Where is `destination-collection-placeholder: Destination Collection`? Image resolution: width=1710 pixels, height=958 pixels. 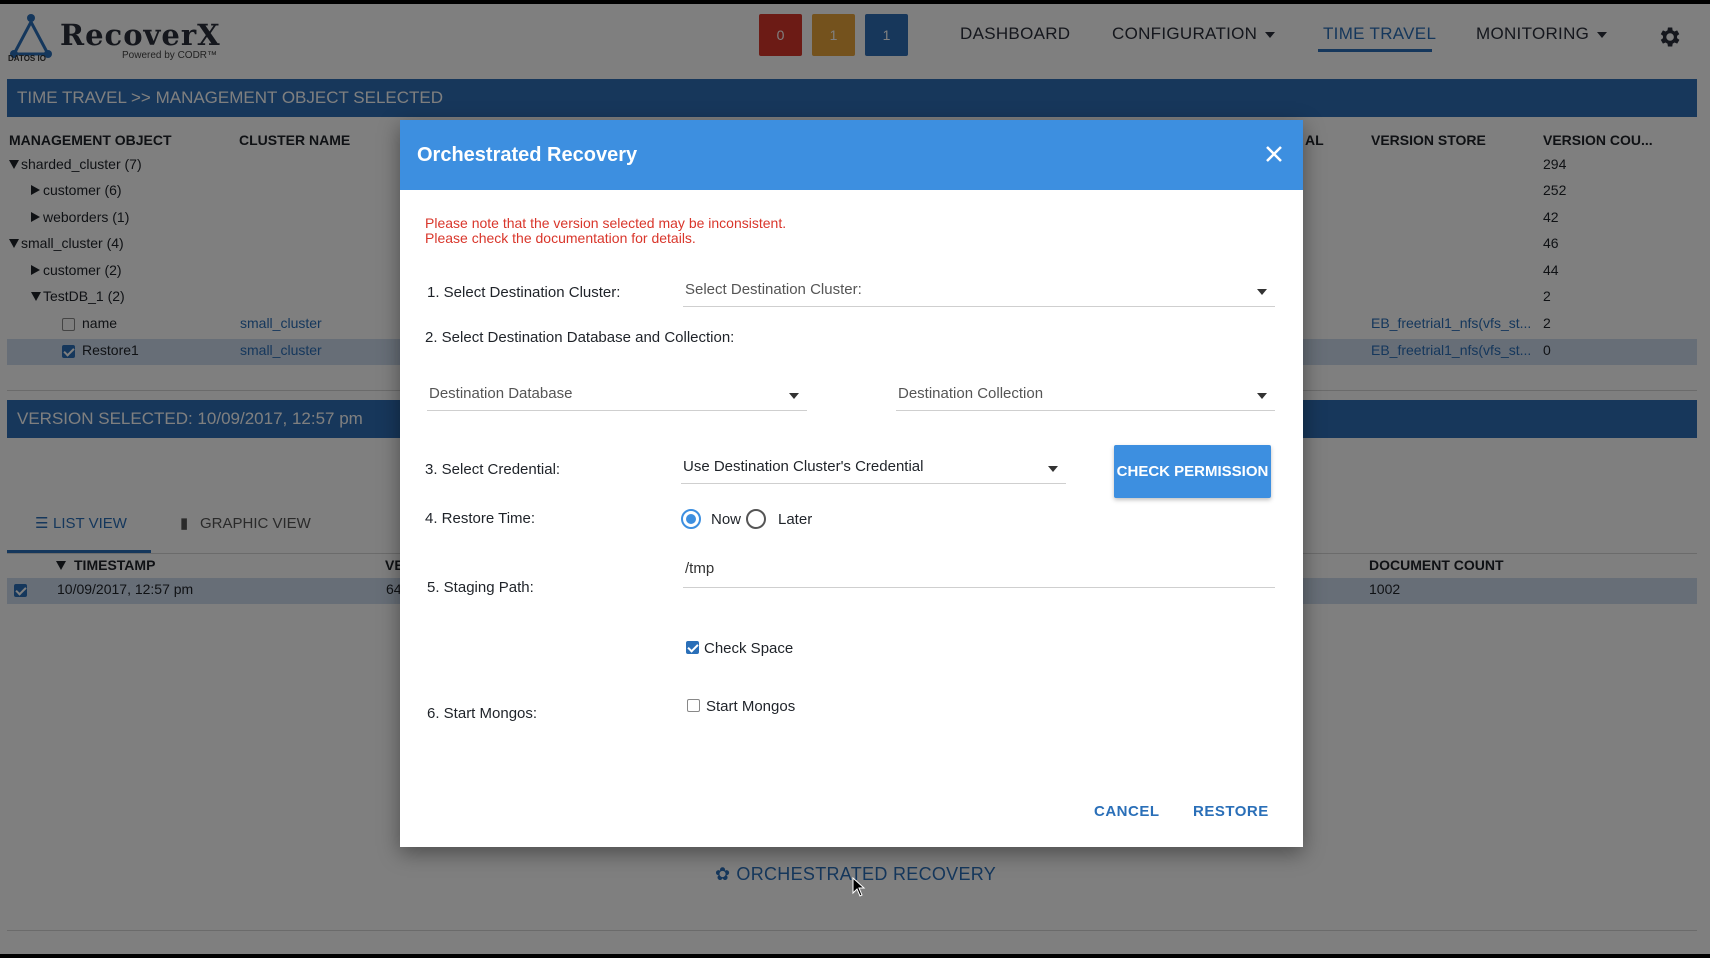
destination-collection-placeholder: Destination Collection is located at coordinates (971, 393).